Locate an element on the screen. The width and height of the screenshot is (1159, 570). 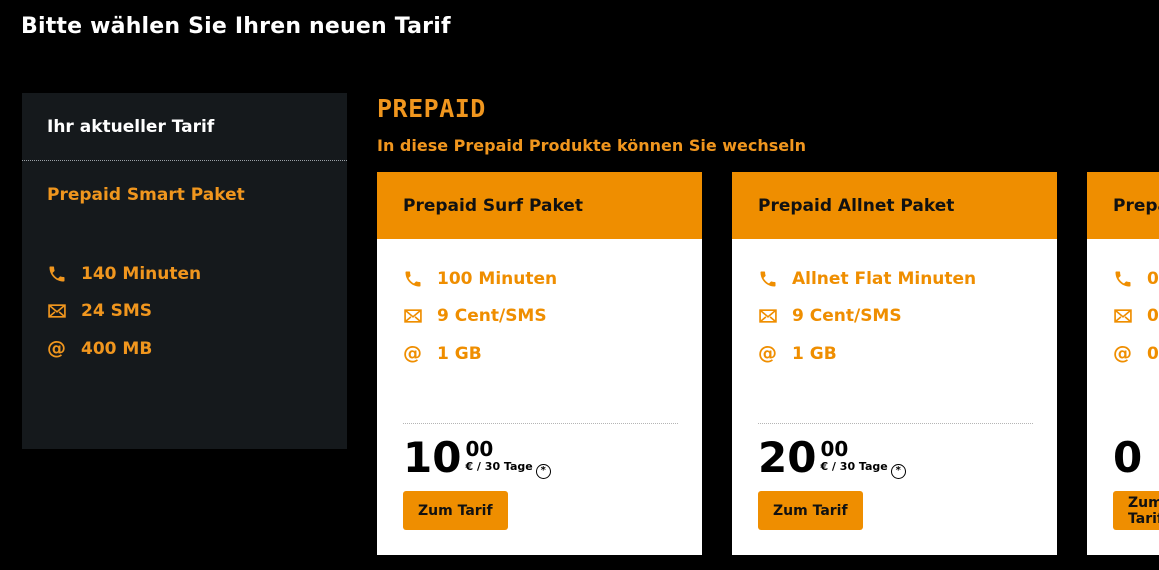
tariff-card: Prepaid 0 0 @ 0 0 Zum Tarif is located at coordinates (1123, 363).